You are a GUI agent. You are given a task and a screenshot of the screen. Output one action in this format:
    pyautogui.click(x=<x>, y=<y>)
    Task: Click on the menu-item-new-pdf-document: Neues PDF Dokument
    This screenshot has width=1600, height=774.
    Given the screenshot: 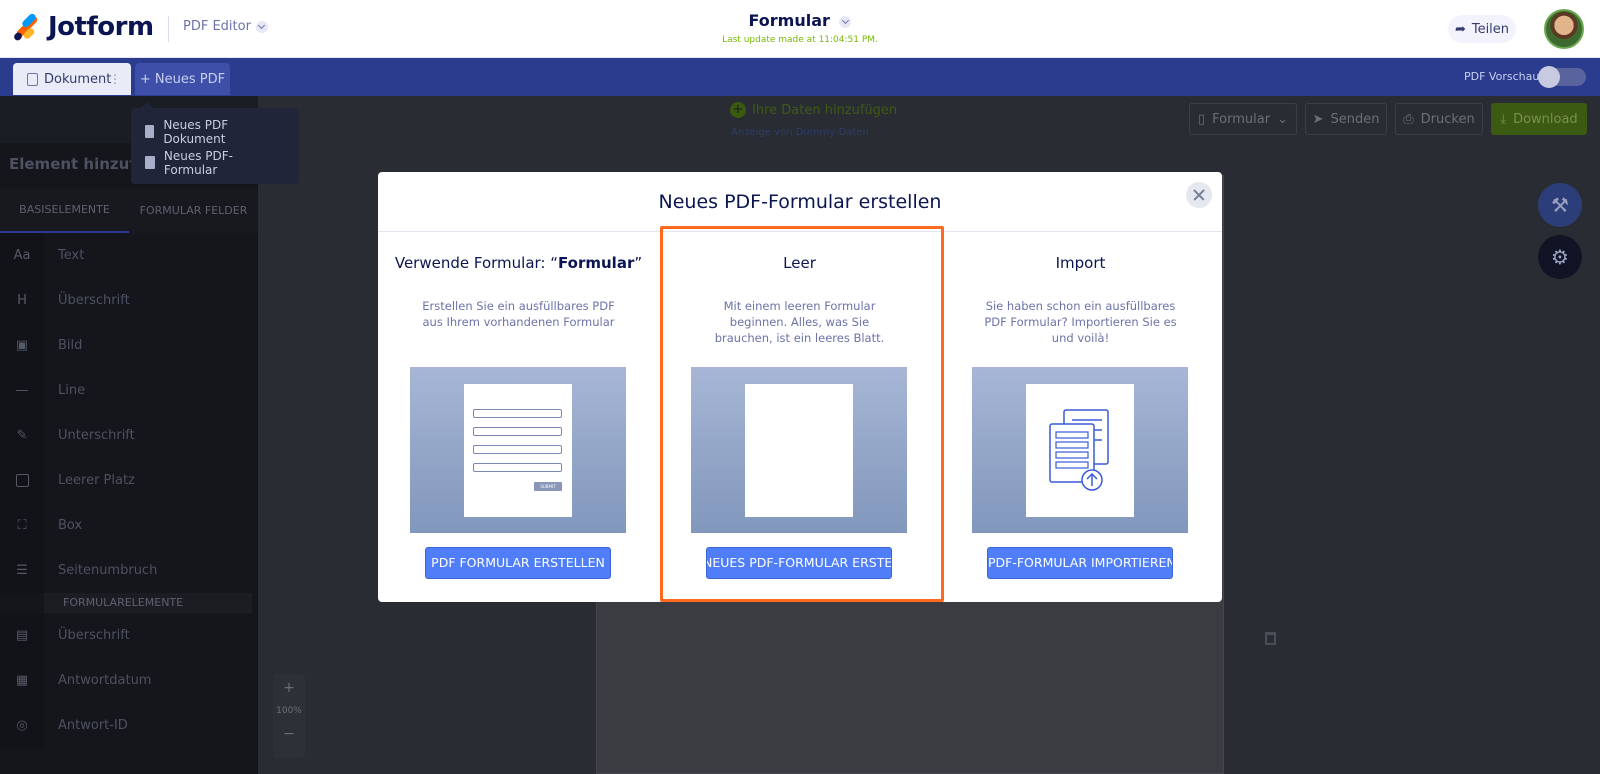 What is the action you would take?
    pyautogui.click(x=215, y=131)
    